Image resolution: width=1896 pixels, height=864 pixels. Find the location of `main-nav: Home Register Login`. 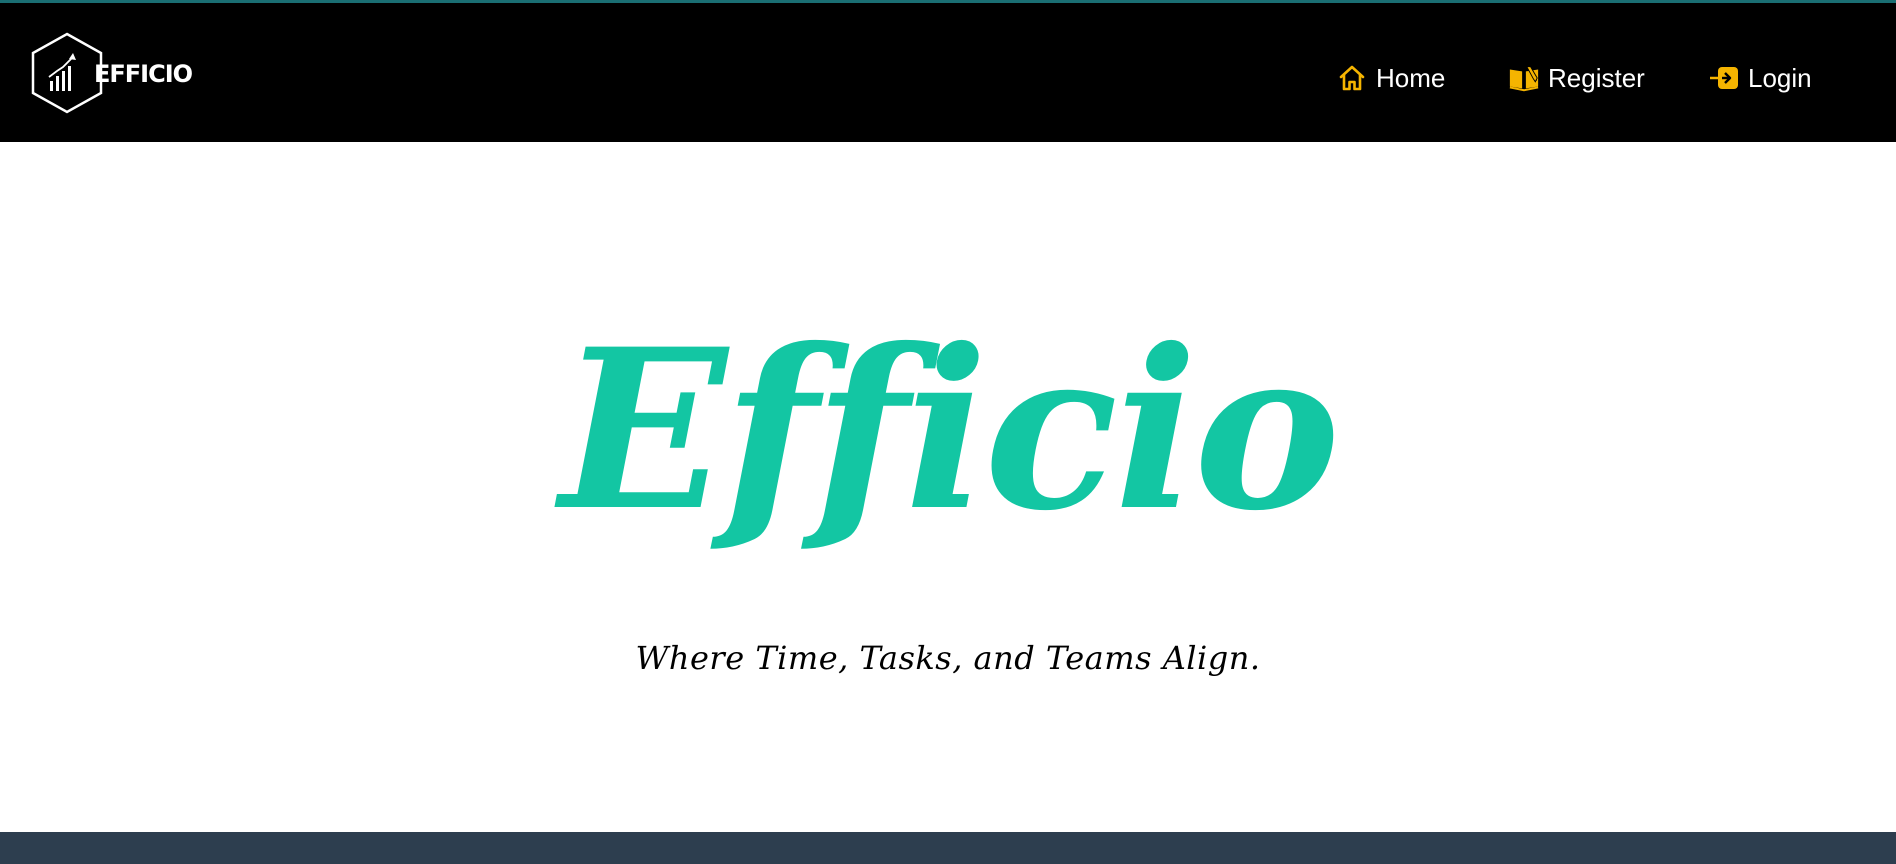

main-nav: Home Register Login is located at coordinates (1596, 75).